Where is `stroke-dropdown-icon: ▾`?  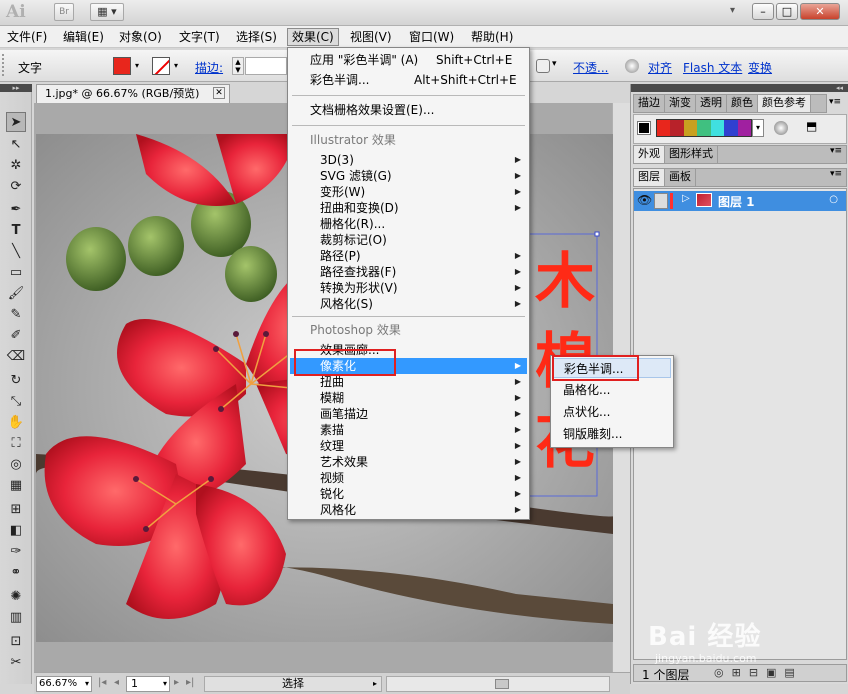 stroke-dropdown-icon: ▾ is located at coordinates (176, 66).